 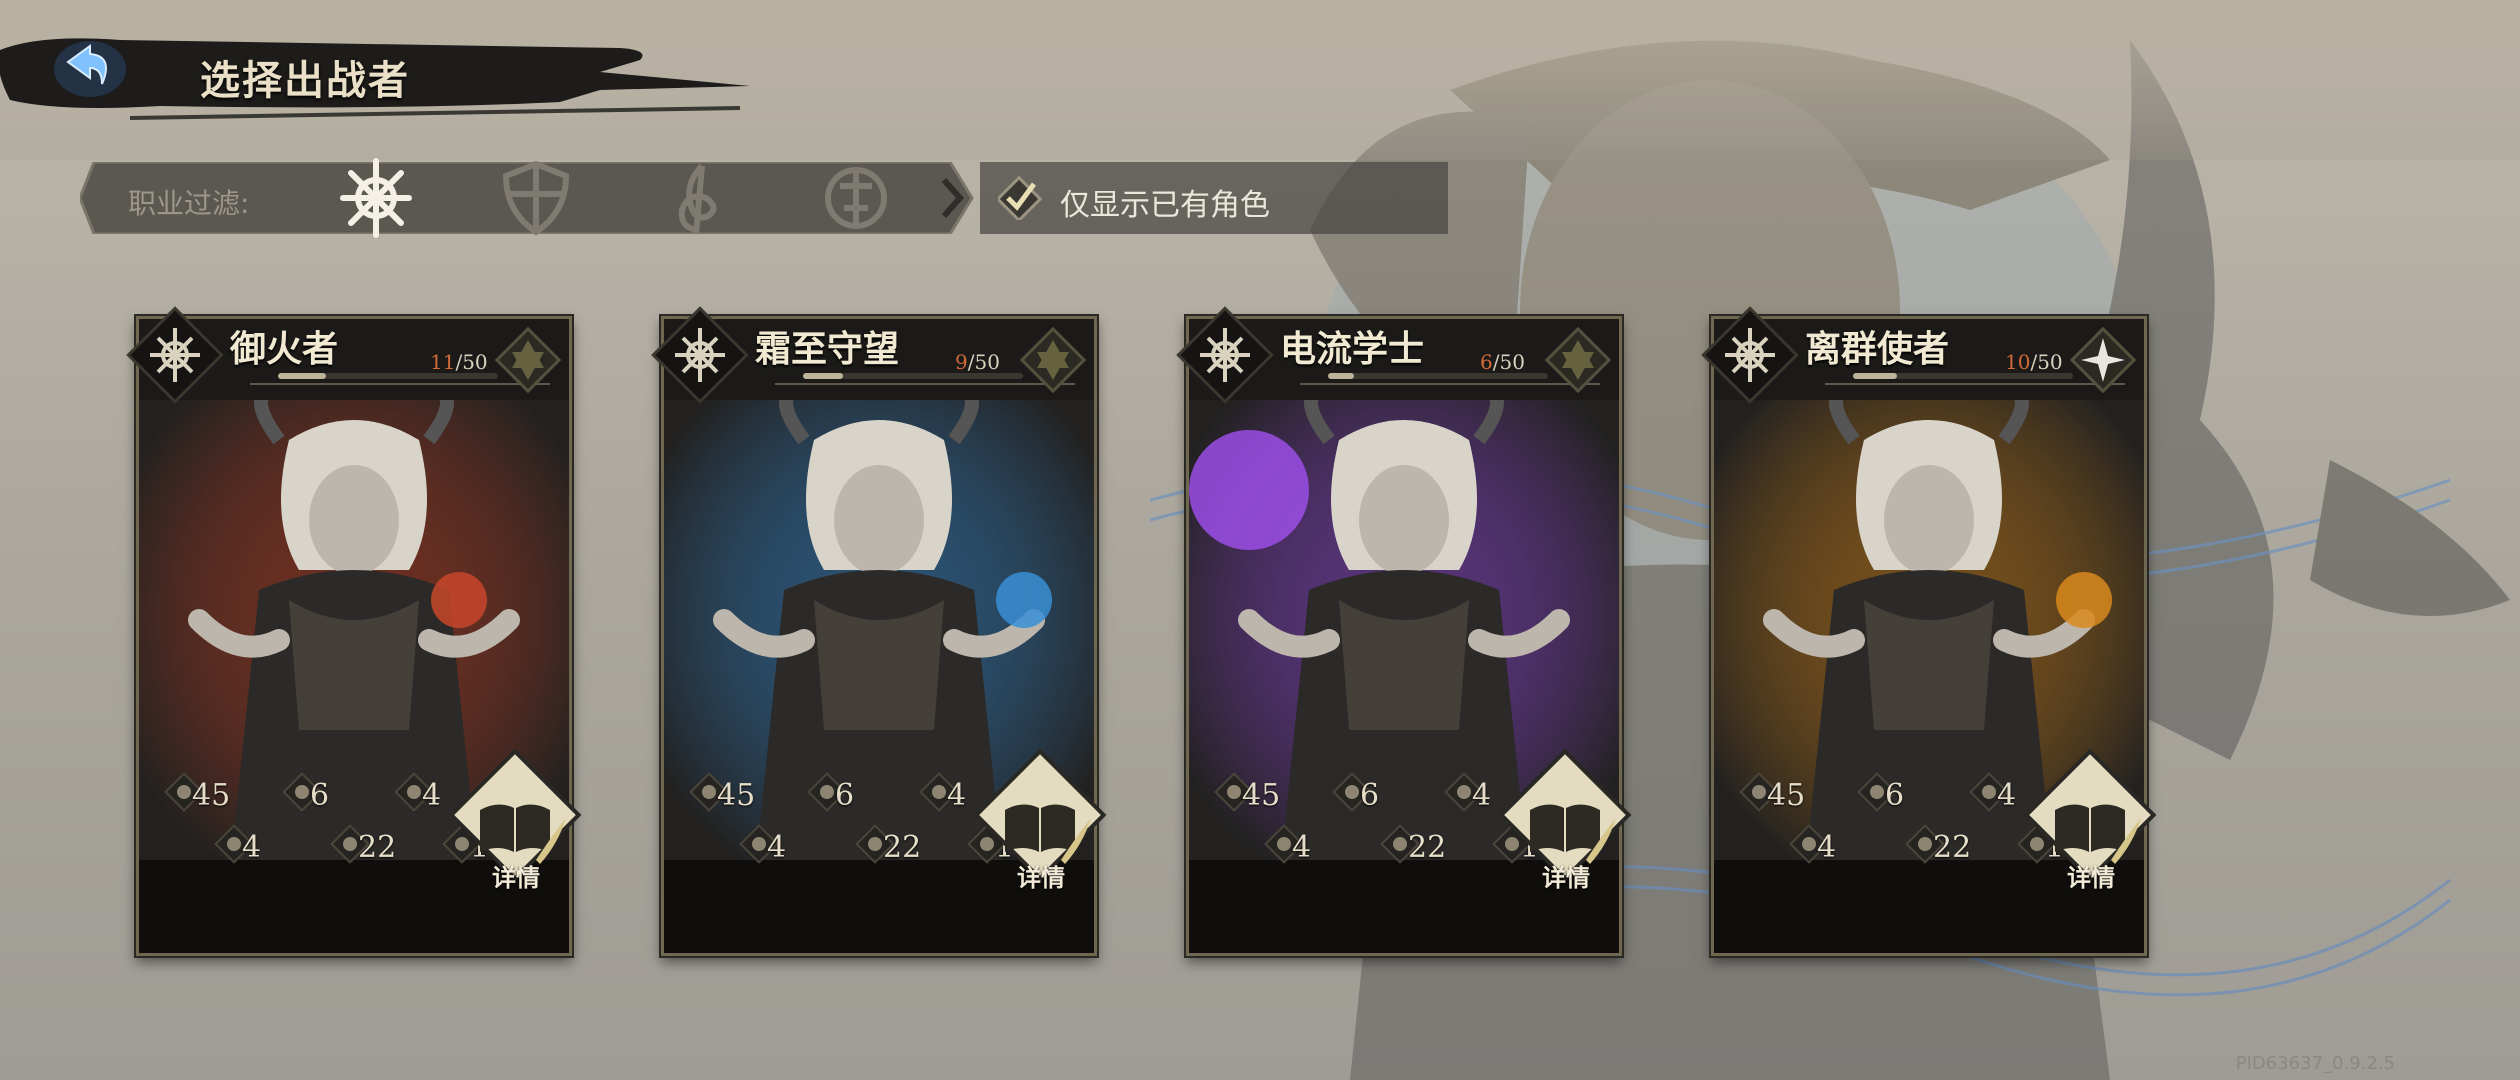 I want to click on rune-emblem-icon, so click(x=376, y=198).